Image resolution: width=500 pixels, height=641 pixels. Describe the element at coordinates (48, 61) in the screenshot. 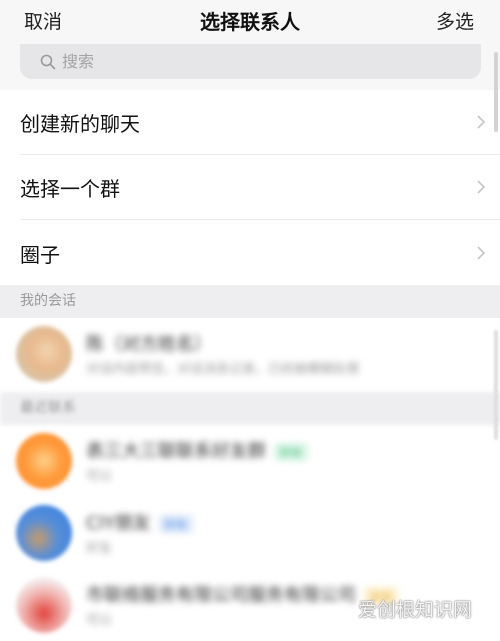

I see `search-icon` at that location.